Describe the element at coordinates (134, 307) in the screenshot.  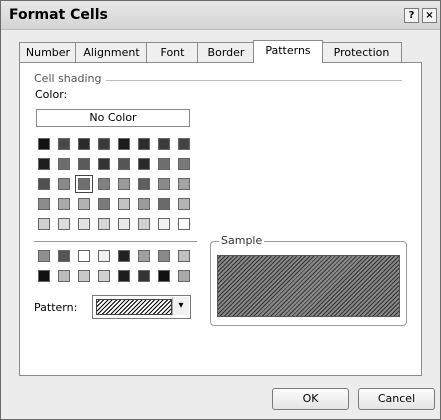
I see `pattern-preview` at that location.